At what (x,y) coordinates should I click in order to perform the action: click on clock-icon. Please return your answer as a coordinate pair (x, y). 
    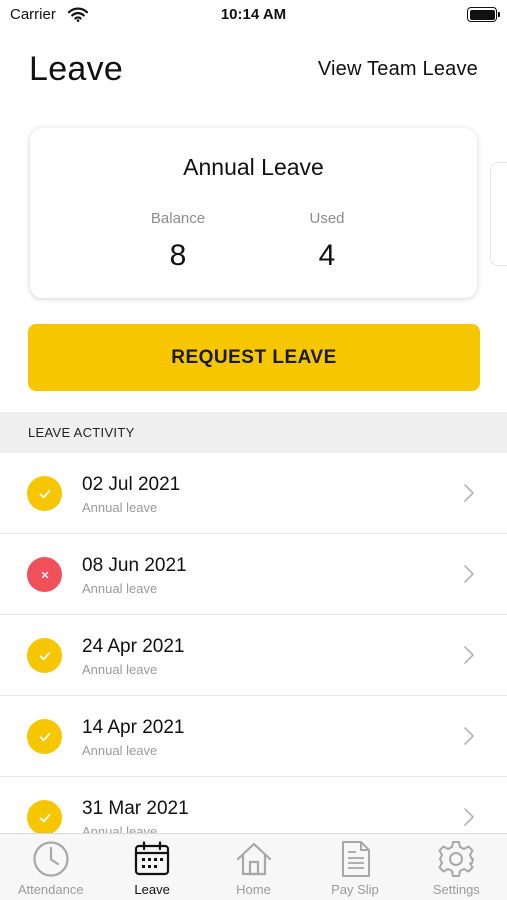
    Looking at the image, I should click on (51, 861).